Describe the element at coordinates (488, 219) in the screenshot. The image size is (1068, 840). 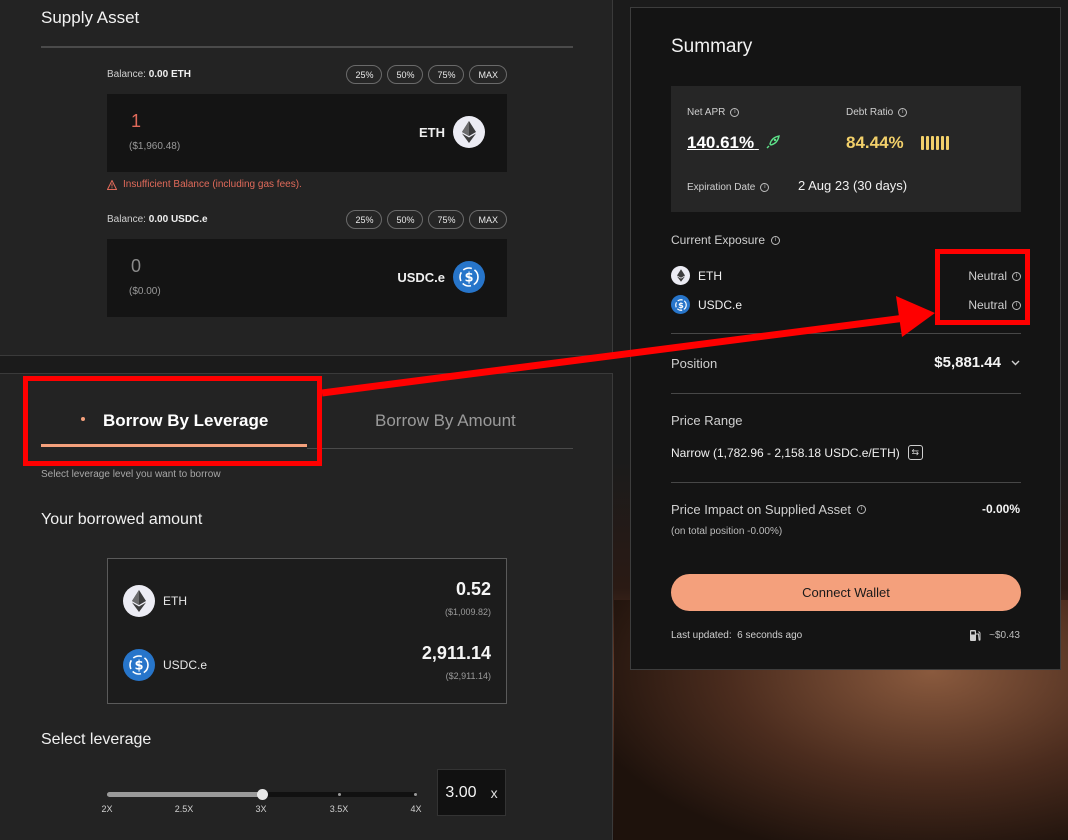
I see `usdc-max-button: MAX` at that location.